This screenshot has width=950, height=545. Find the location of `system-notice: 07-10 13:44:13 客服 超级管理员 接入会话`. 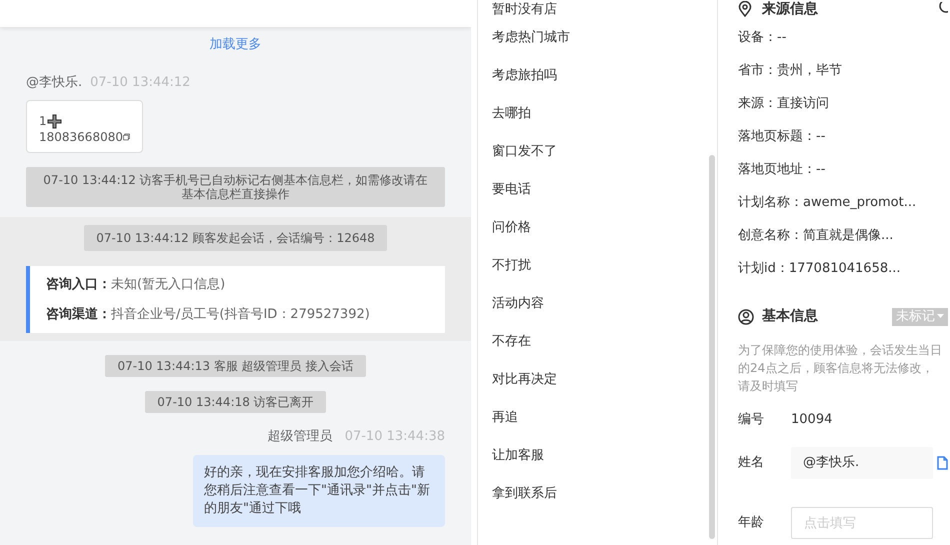

system-notice: 07-10 13:44:13 客服 超级管理员 接入会话 is located at coordinates (235, 366).